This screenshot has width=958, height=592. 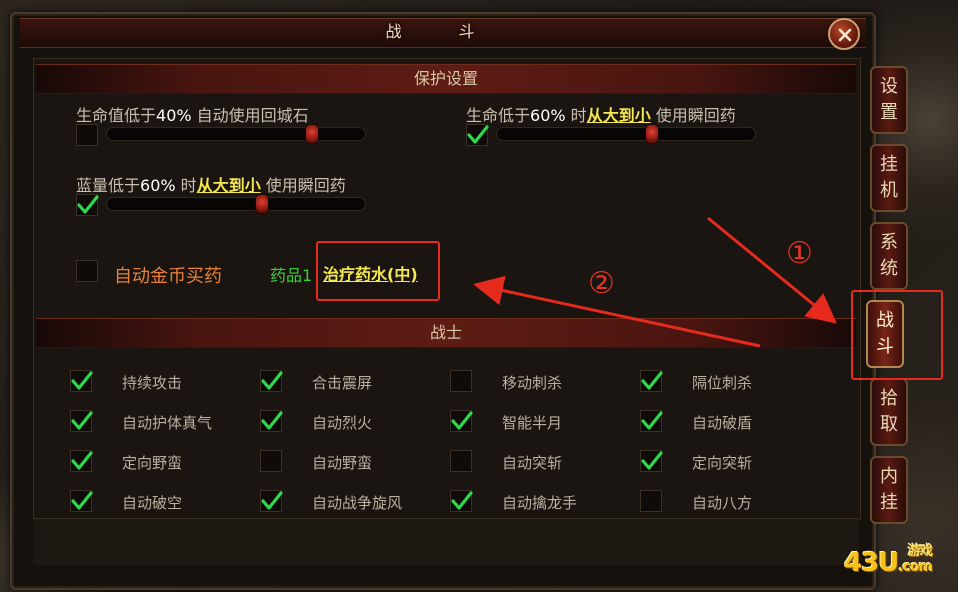 I want to click on annotation-number-two: ②, so click(x=601, y=283).